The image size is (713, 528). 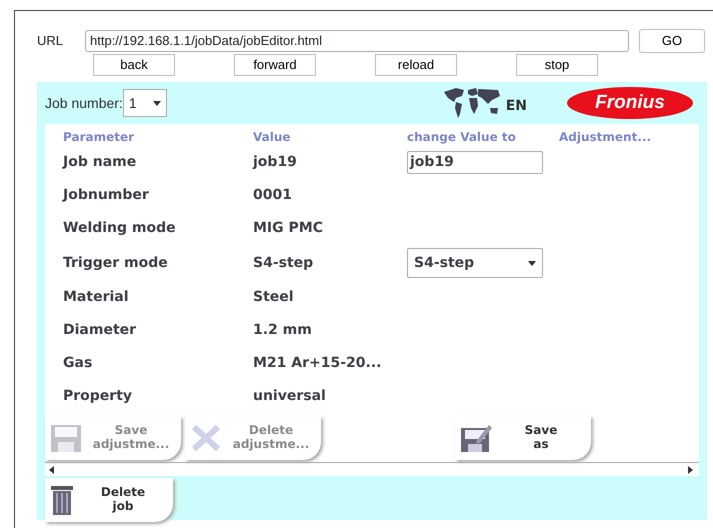 What do you see at coordinates (84, 103) in the screenshot?
I see `job-number-label: Job number:` at bounding box center [84, 103].